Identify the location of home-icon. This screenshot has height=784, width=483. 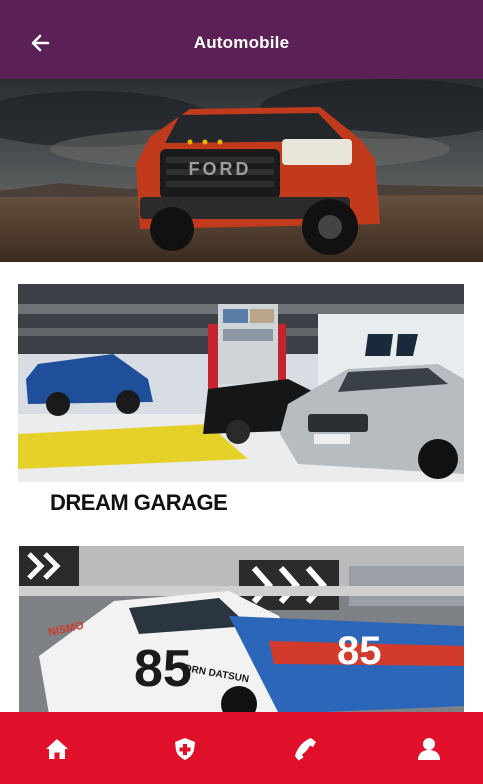
(57, 749).